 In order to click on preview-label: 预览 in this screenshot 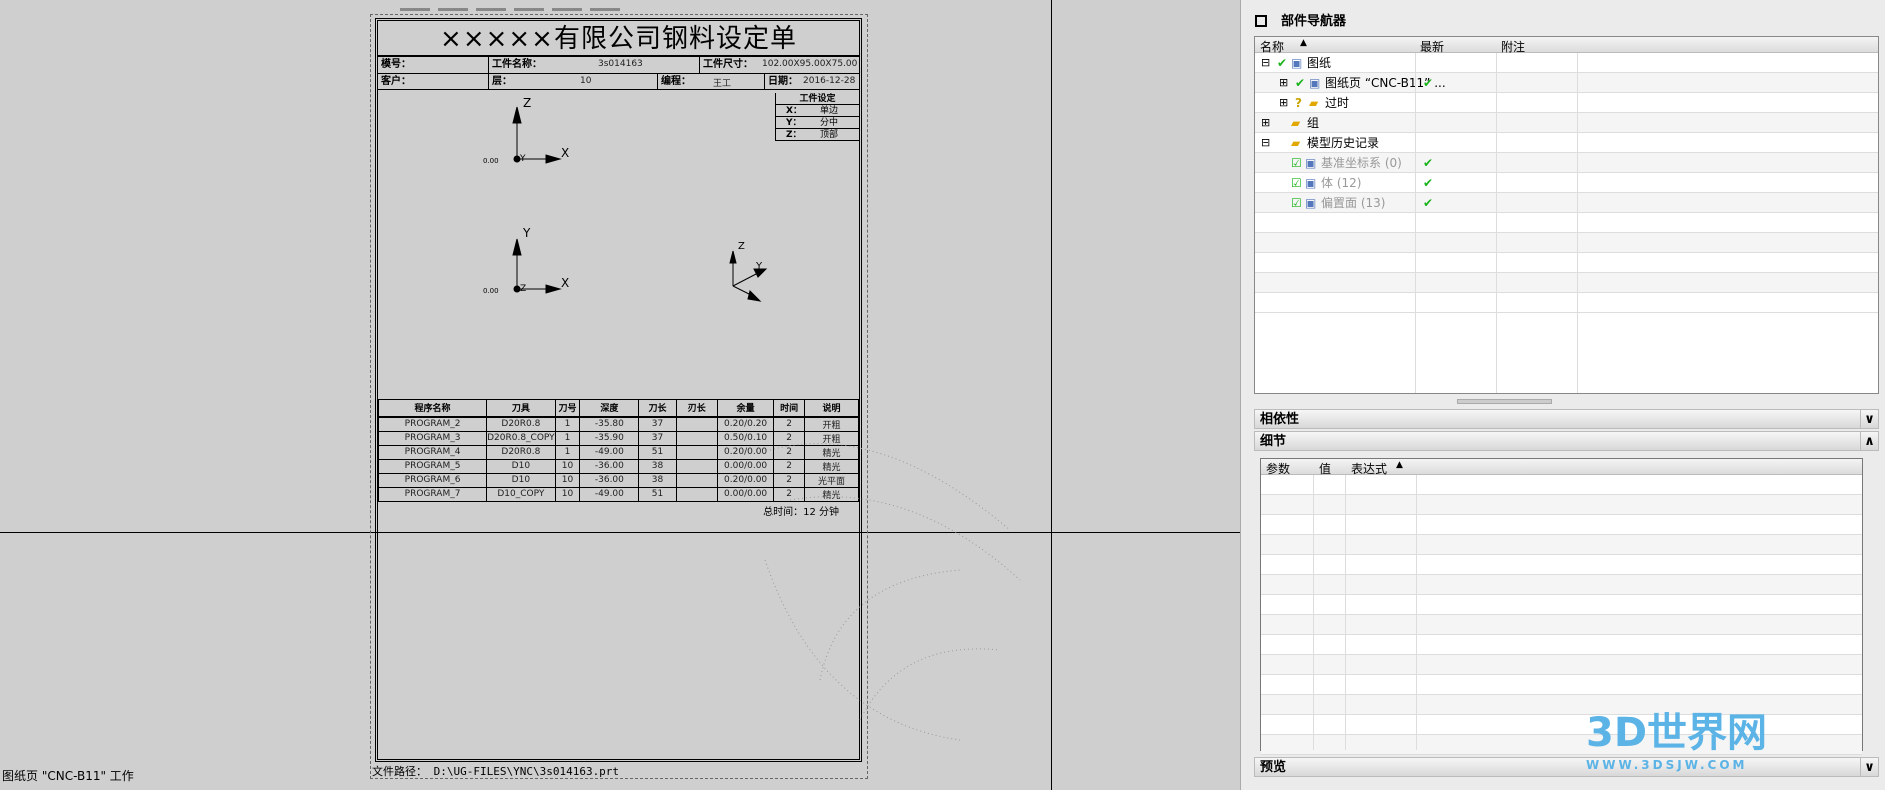, I will do `click(1273, 767)`.